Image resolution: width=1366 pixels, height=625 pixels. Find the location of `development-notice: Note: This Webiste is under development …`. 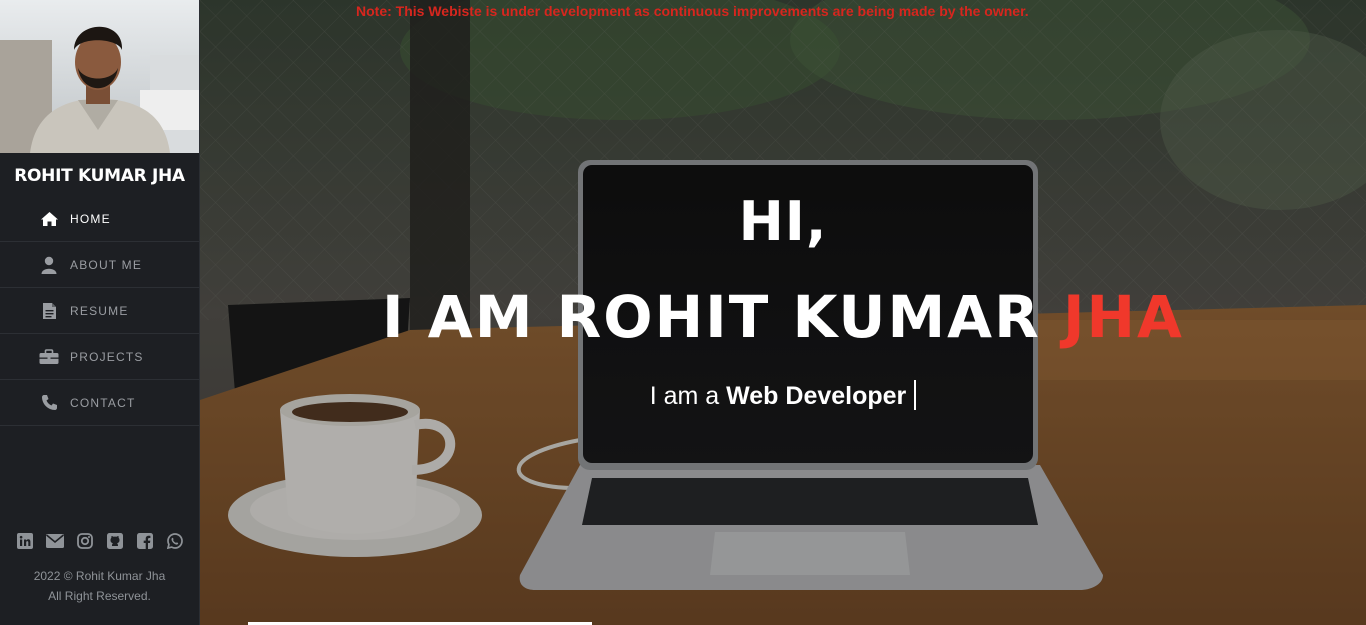

development-notice: Note: This Webiste is under development … is located at coordinates (692, 11).